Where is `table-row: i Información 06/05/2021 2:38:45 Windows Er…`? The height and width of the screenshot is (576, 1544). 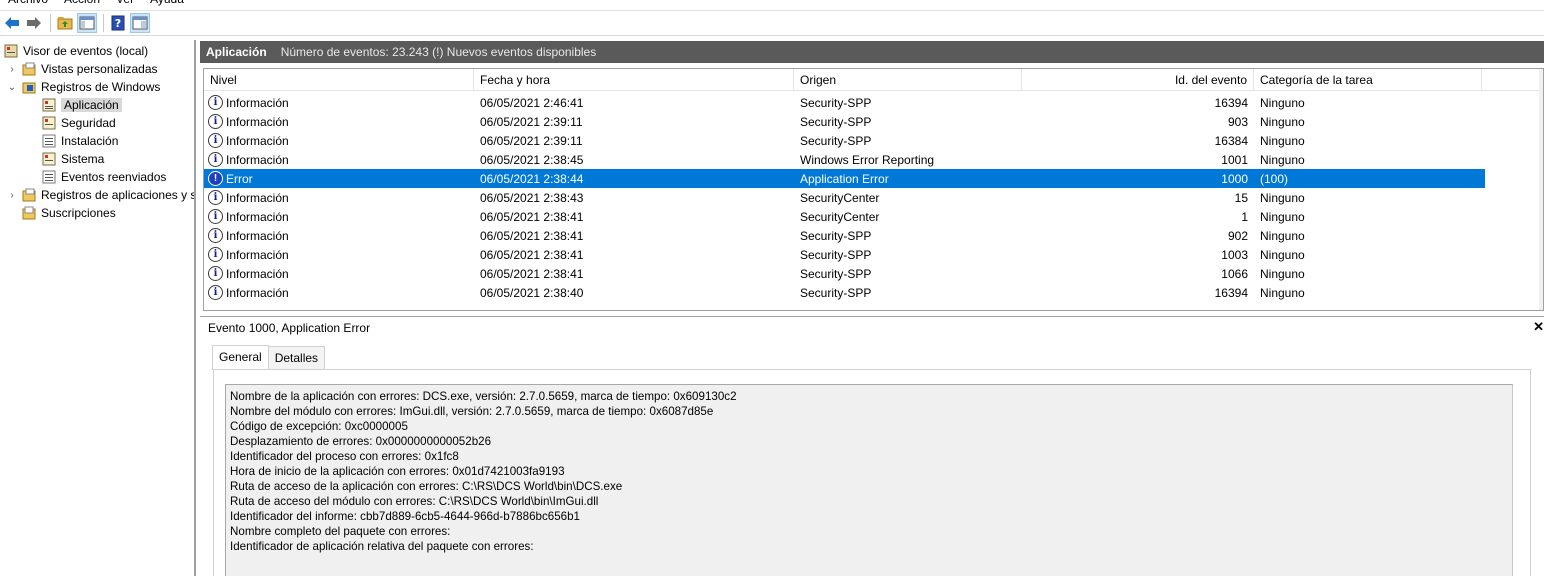
table-row: i Información 06/05/2021 2:38:45 Windows Er… is located at coordinates (873, 159).